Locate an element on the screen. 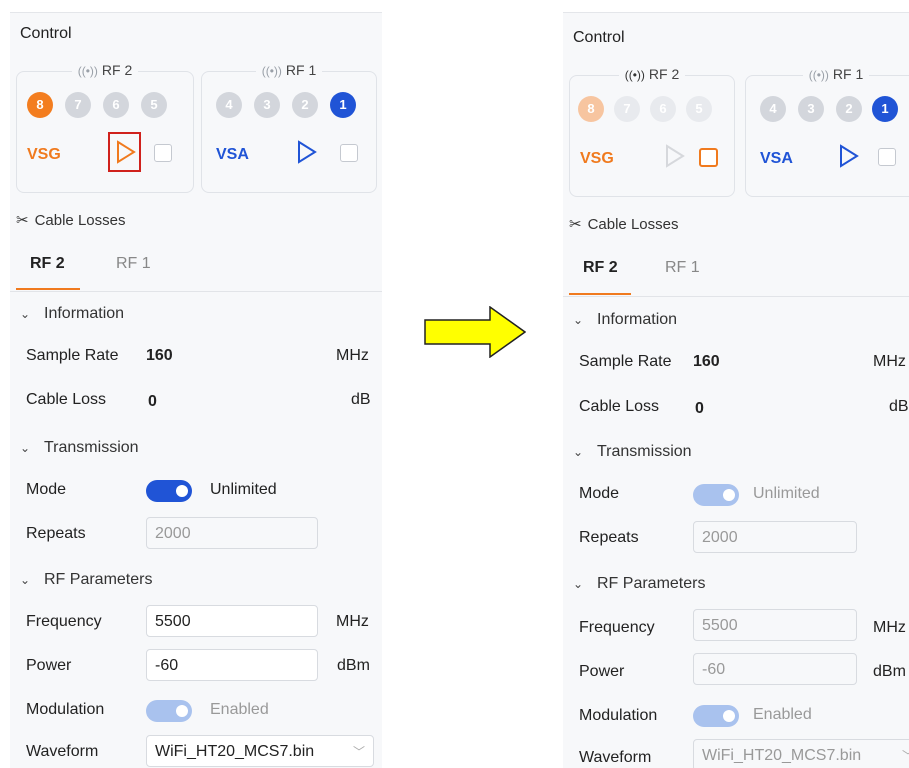 The width and height of the screenshot is (909, 768). toggle-knob is located at coordinates (729, 495).